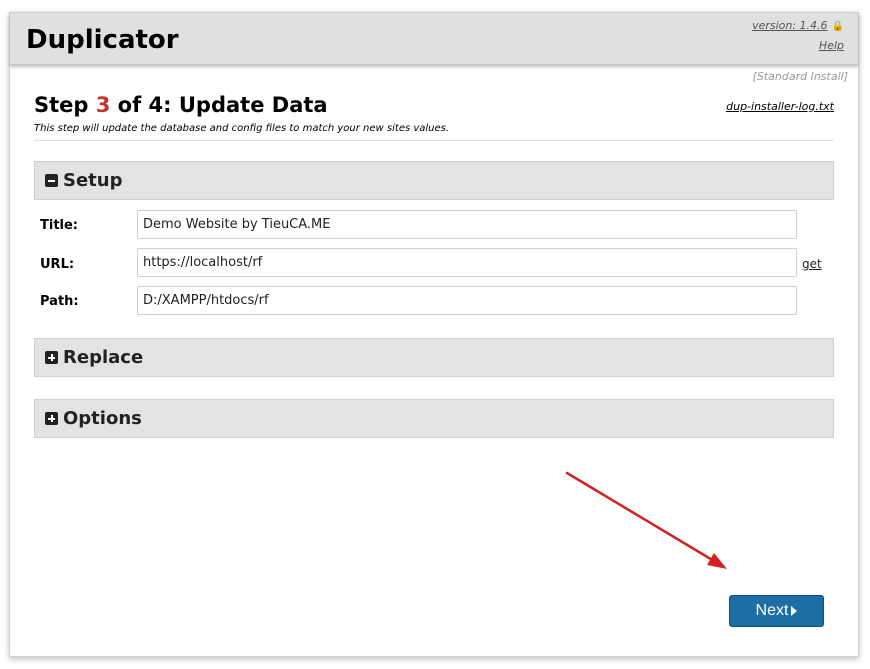 The width and height of the screenshot is (870, 669). I want to click on caret-right-icon, so click(794, 611).